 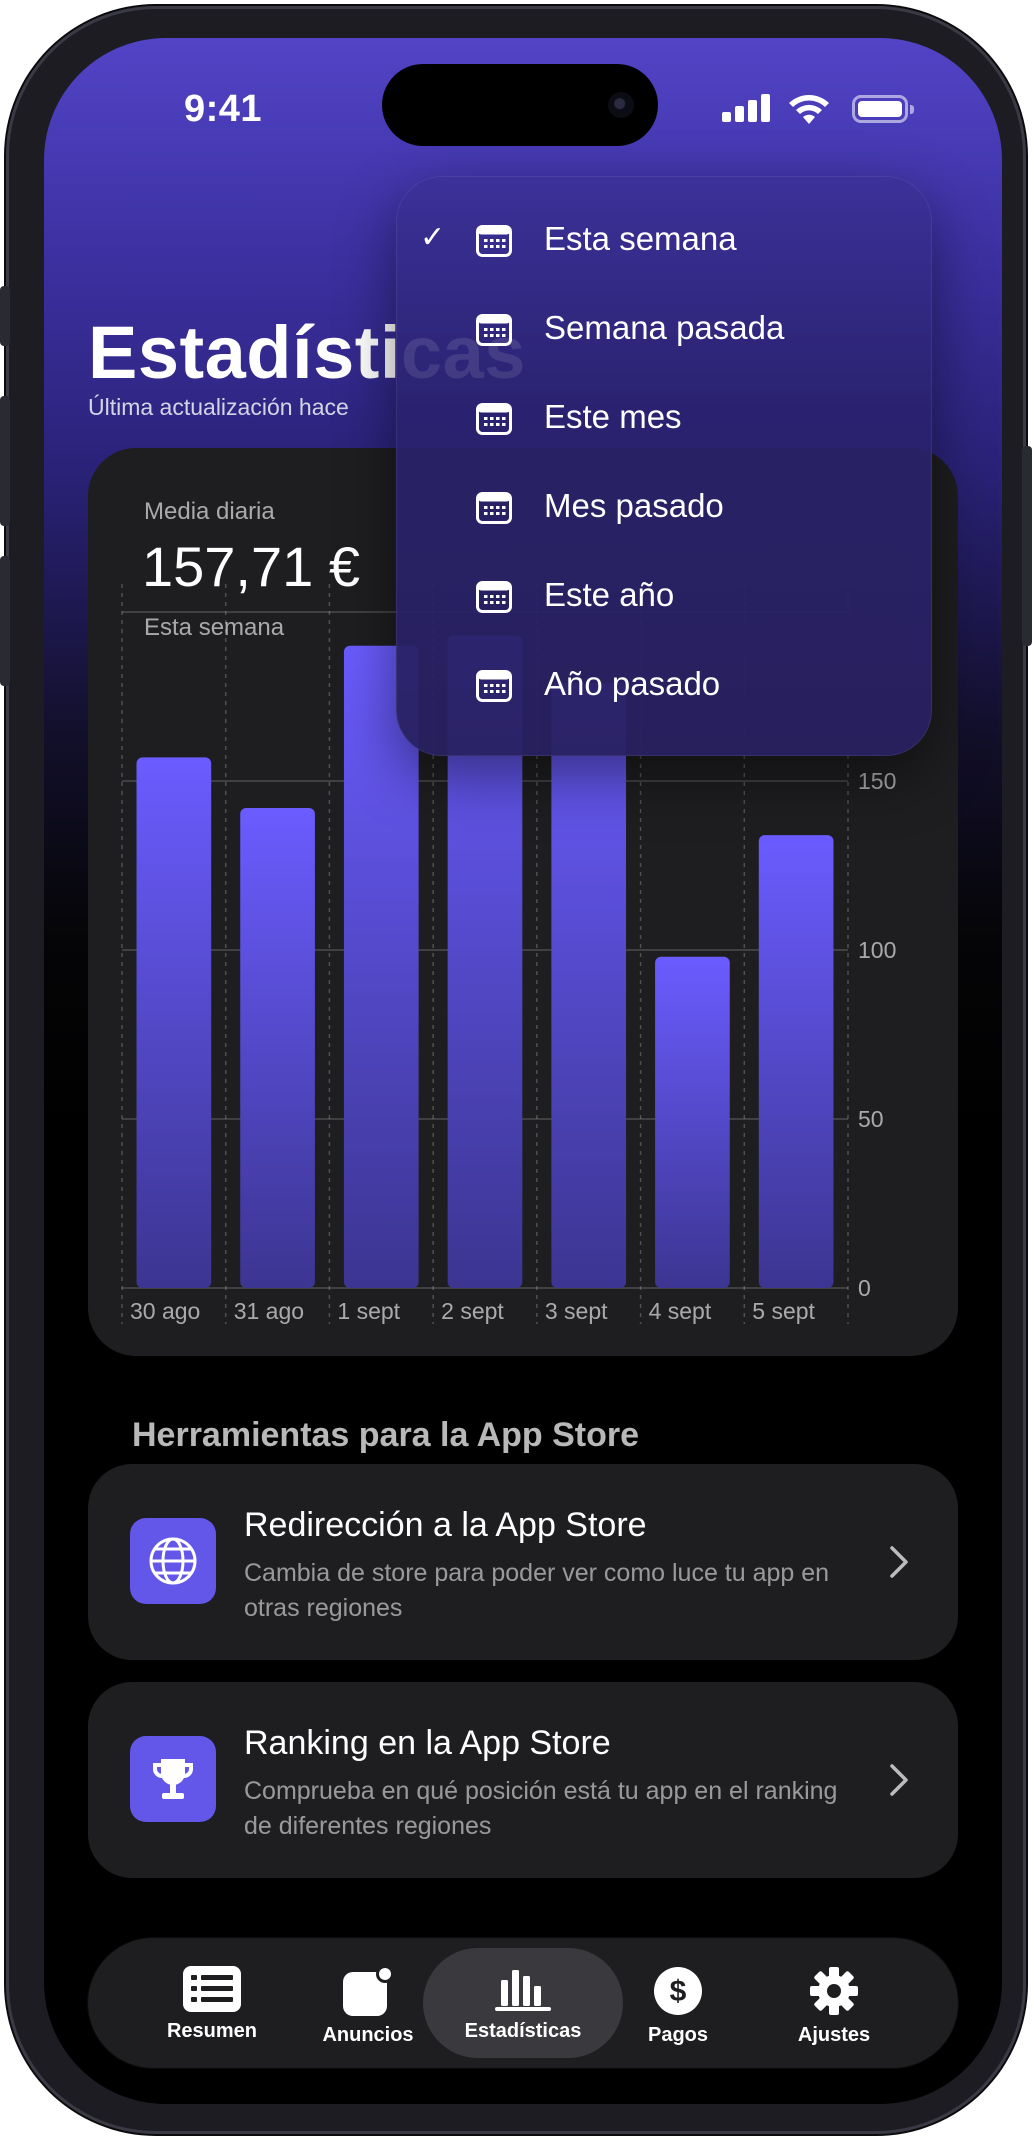 I want to click on cellular-signal-icon, so click(x=747, y=109).